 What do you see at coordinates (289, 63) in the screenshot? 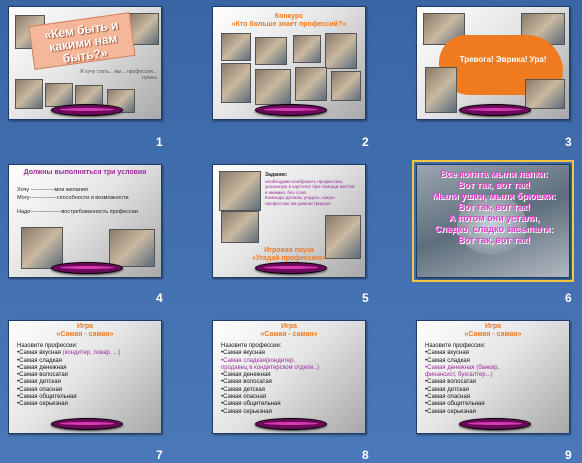
I see `slide-thumbnail-2: Конкурс «Кто больше знает профессий?»` at bounding box center [289, 63].